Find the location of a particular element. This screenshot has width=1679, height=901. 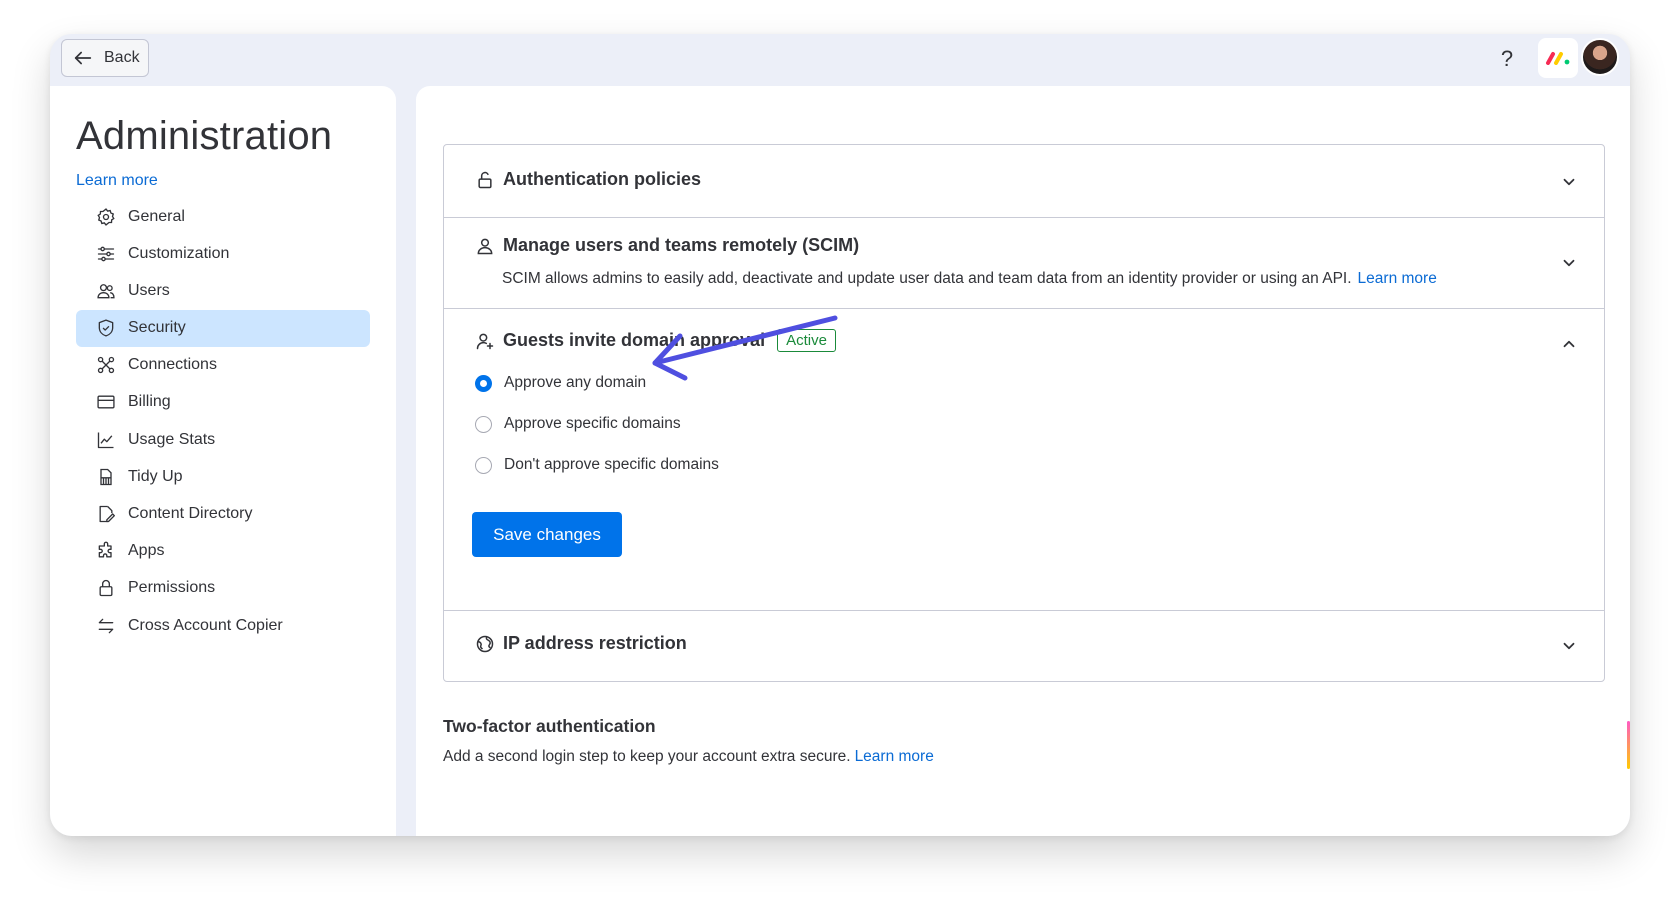

sidebar-item-apps: Apps is located at coordinates (223, 551).